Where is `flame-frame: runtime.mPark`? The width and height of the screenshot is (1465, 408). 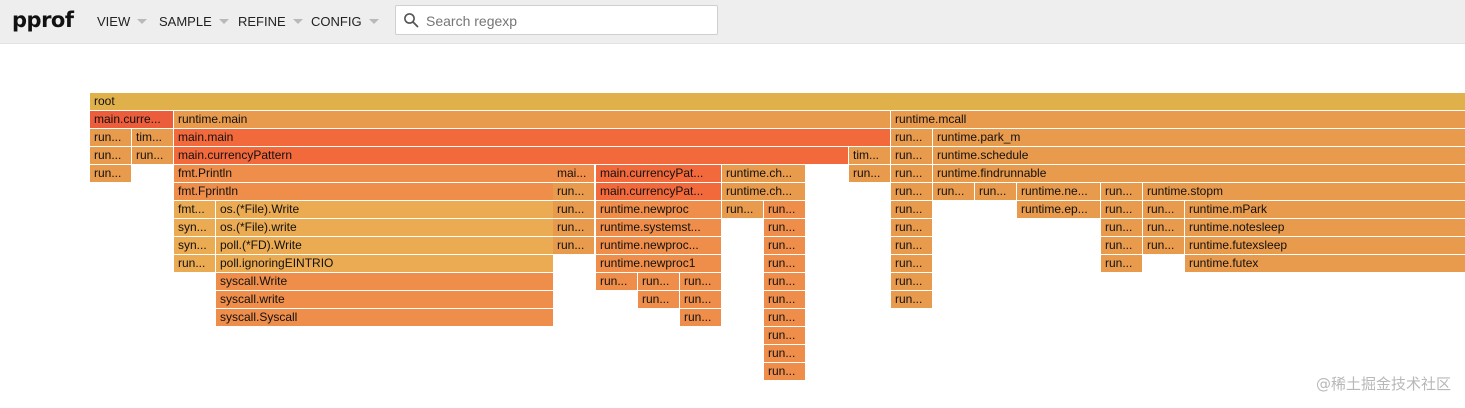
flame-frame: runtime.mPark is located at coordinates (1325, 209).